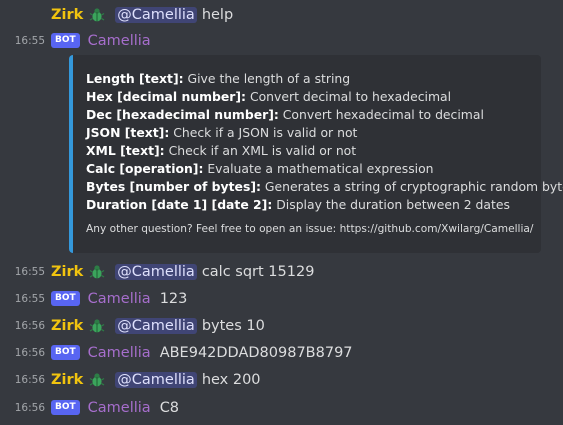  Describe the element at coordinates (281, 40) in the screenshot. I see `message-bot: 16:55 BOT Camellia` at that location.